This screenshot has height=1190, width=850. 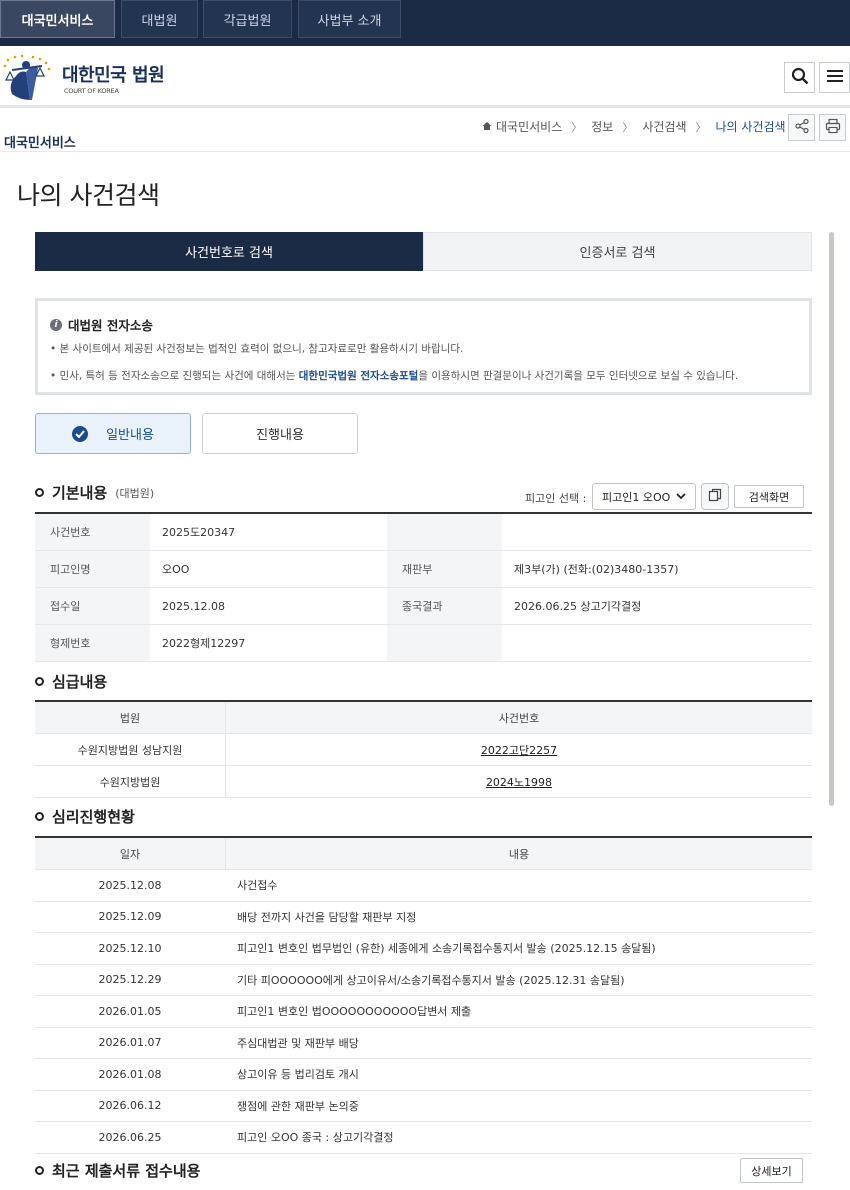 I want to click on info-icon: i, so click(x=56, y=324).